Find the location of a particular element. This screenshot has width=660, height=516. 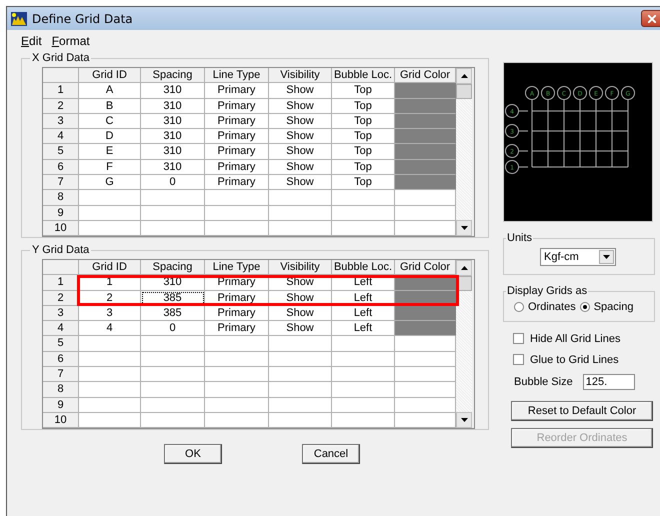

column-header: Bubble Loc. is located at coordinates (363, 268).